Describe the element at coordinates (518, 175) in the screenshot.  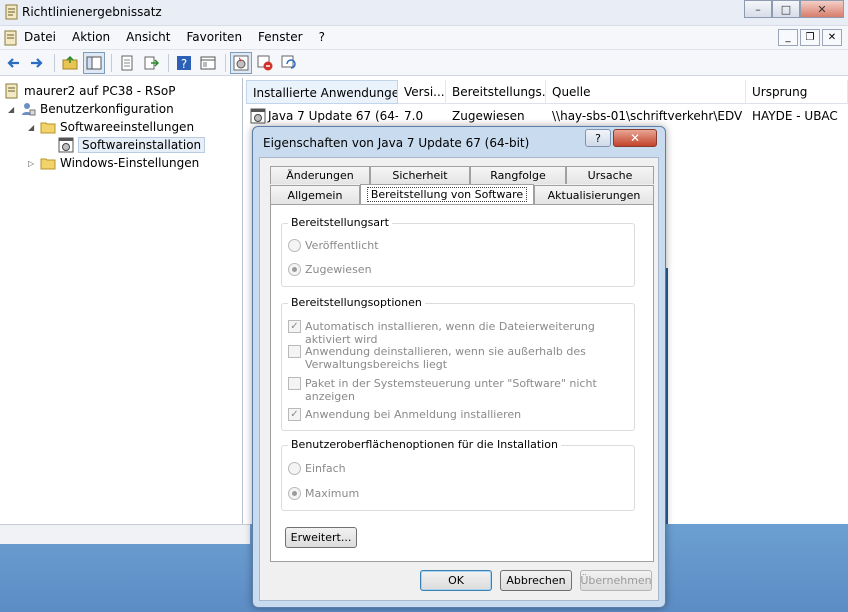
I see `tab-rangfolge: Rangfolge` at that location.